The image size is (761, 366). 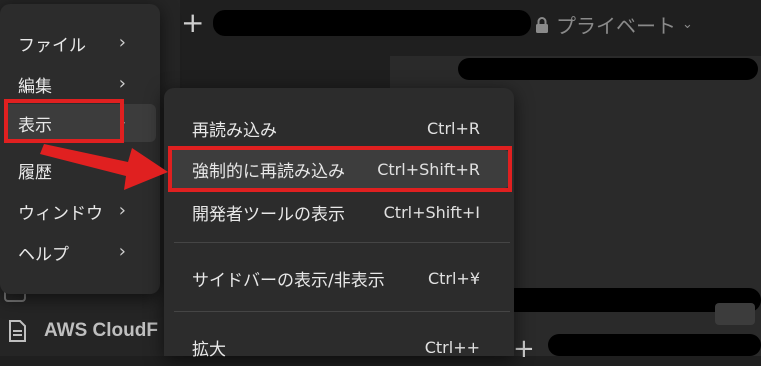 What do you see at coordinates (288, 280) in the screenshot?
I see `menu-item-label: サイドバーの表示/非表示` at bounding box center [288, 280].